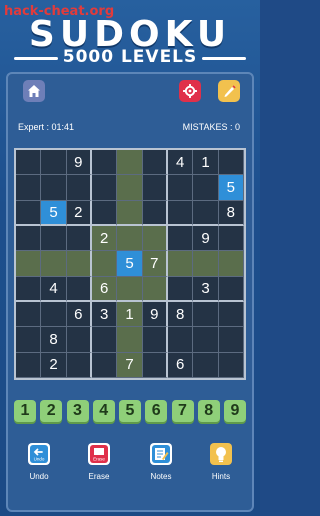 This screenshot has height=516, width=320. Describe the element at coordinates (46, 127) in the screenshot. I see `difficulty-timer: Expert : 01:41` at that location.